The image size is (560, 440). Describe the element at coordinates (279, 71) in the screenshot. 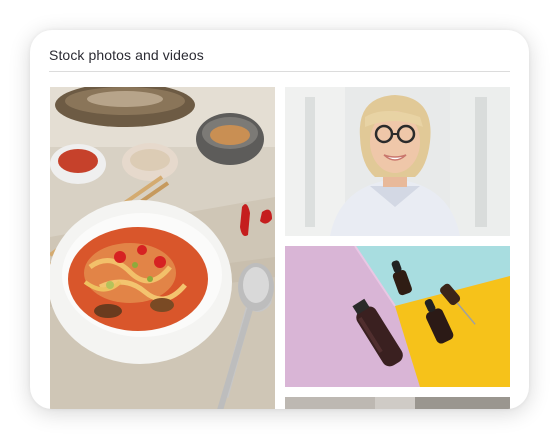

I see `title-divider` at that location.